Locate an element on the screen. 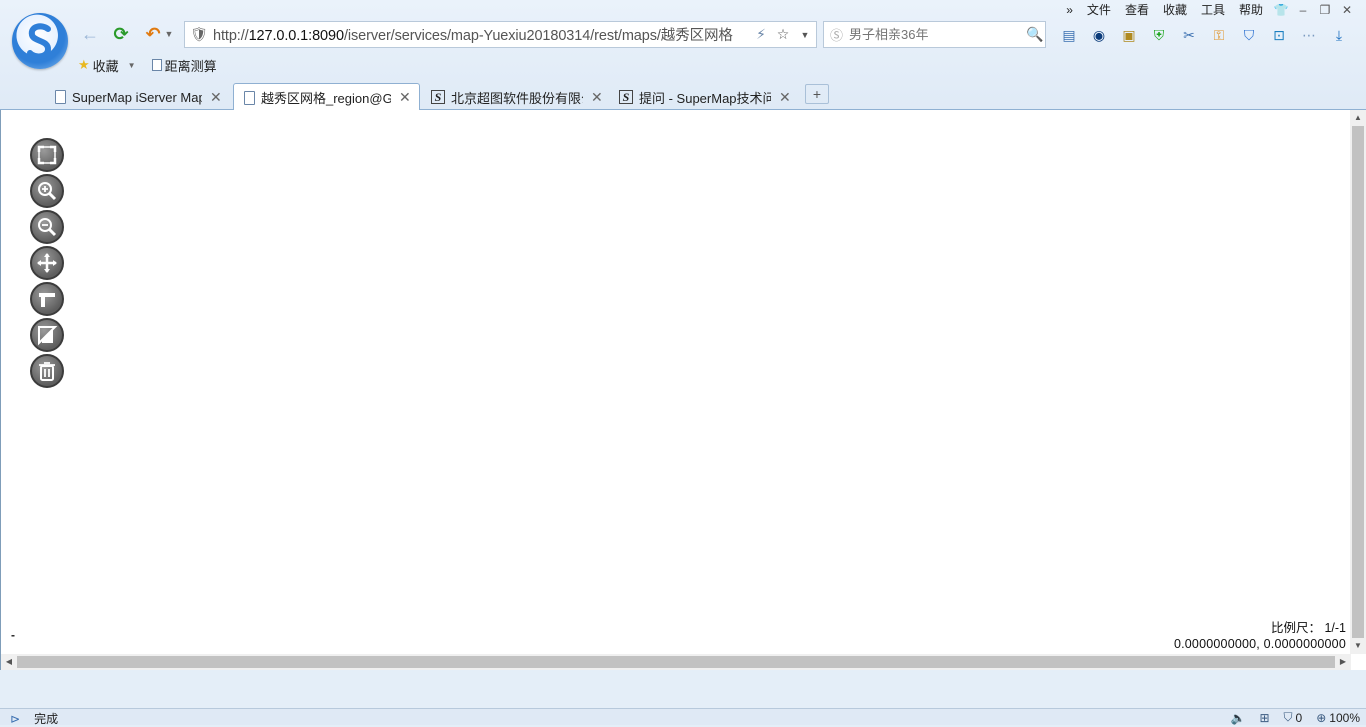 The image size is (1366, 727). tab-supermap-iserver: SuperMap iServer Map ✕ is located at coordinates (137, 96).